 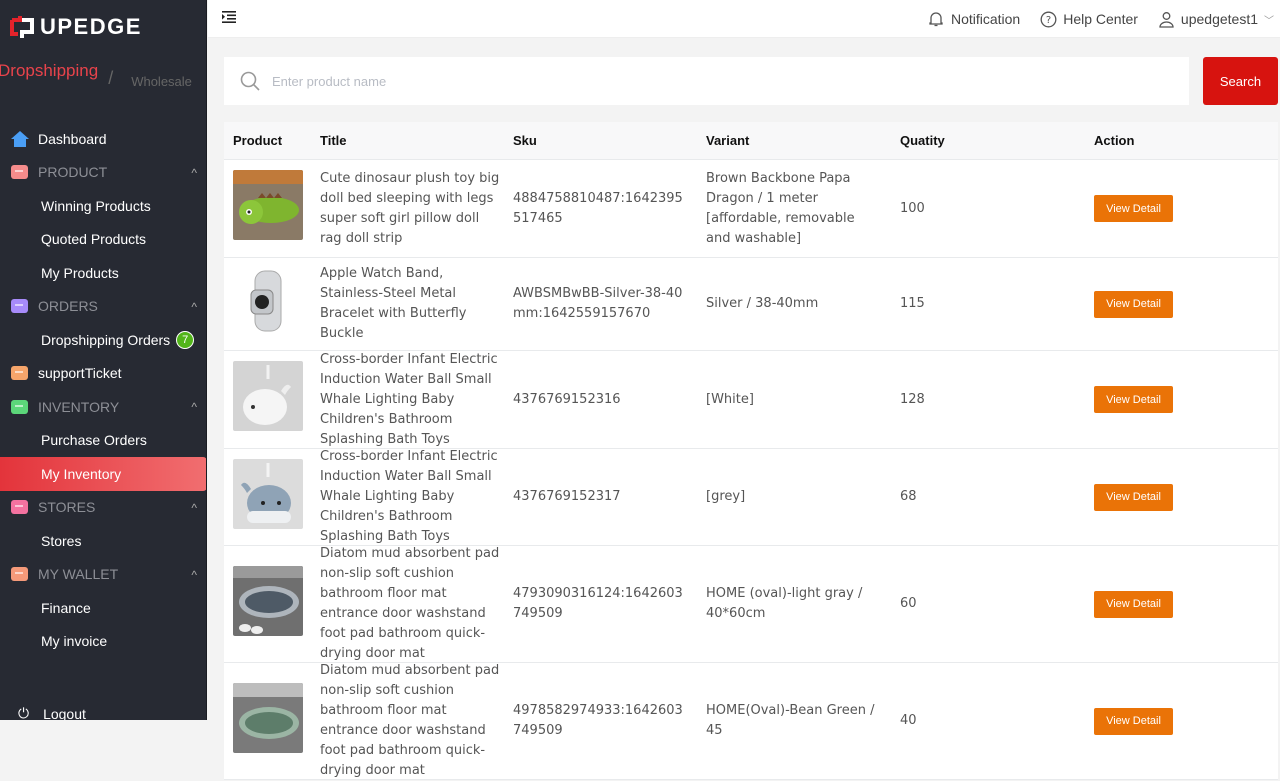 I want to click on sidebar-label: Quoted Products, so click(x=94, y=239).